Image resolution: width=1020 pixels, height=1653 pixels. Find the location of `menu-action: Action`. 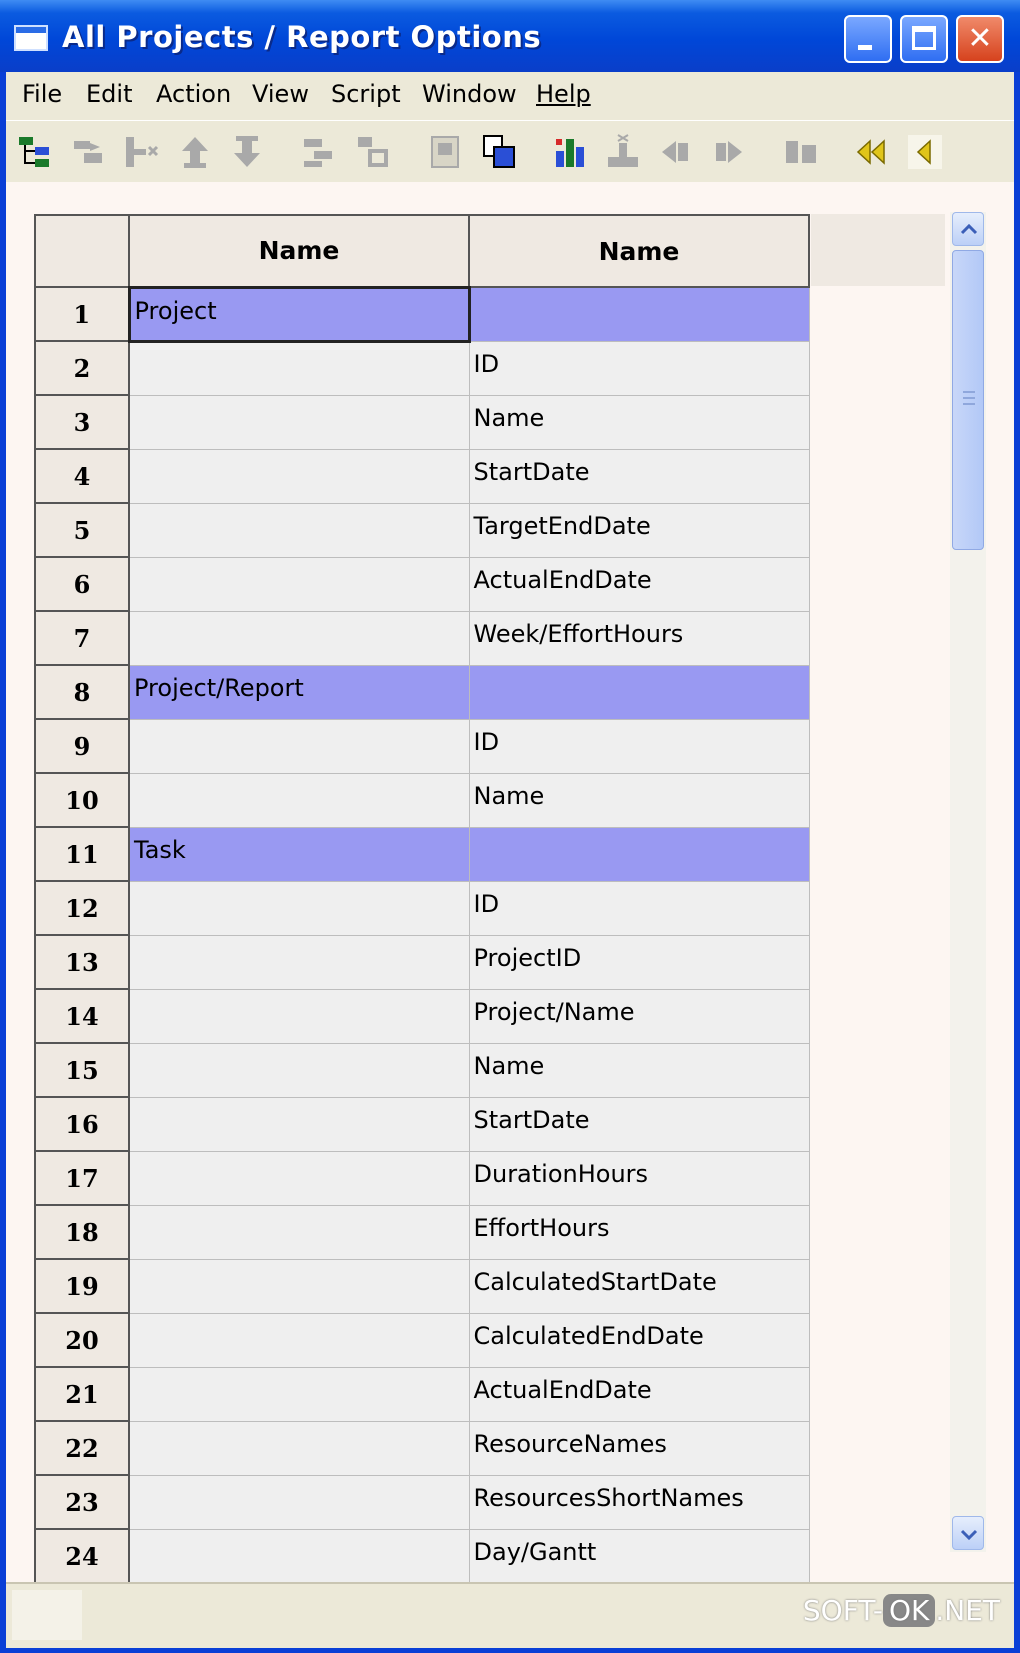

menu-action: Action is located at coordinates (193, 94).